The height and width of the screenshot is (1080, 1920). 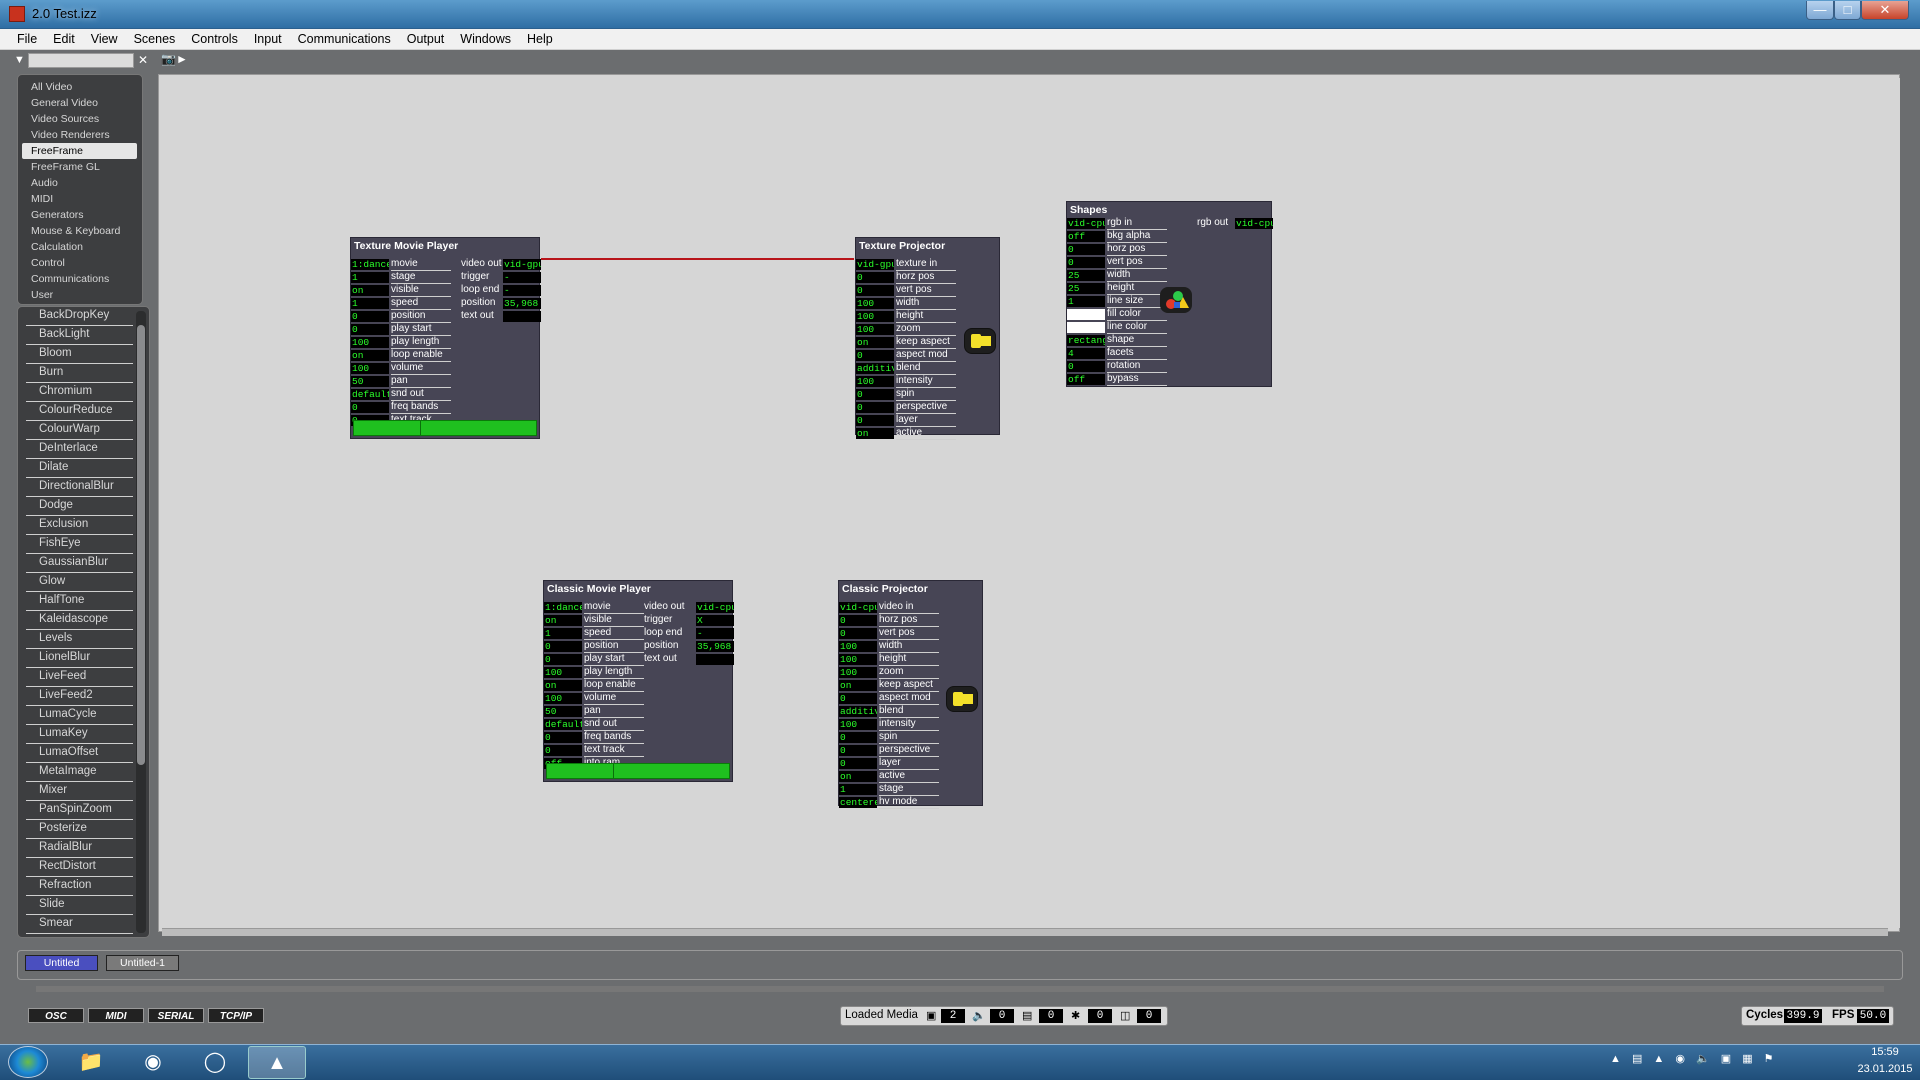 What do you see at coordinates (27, 39) in the screenshot?
I see `menu-file: File` at bounding box center [27, 39].